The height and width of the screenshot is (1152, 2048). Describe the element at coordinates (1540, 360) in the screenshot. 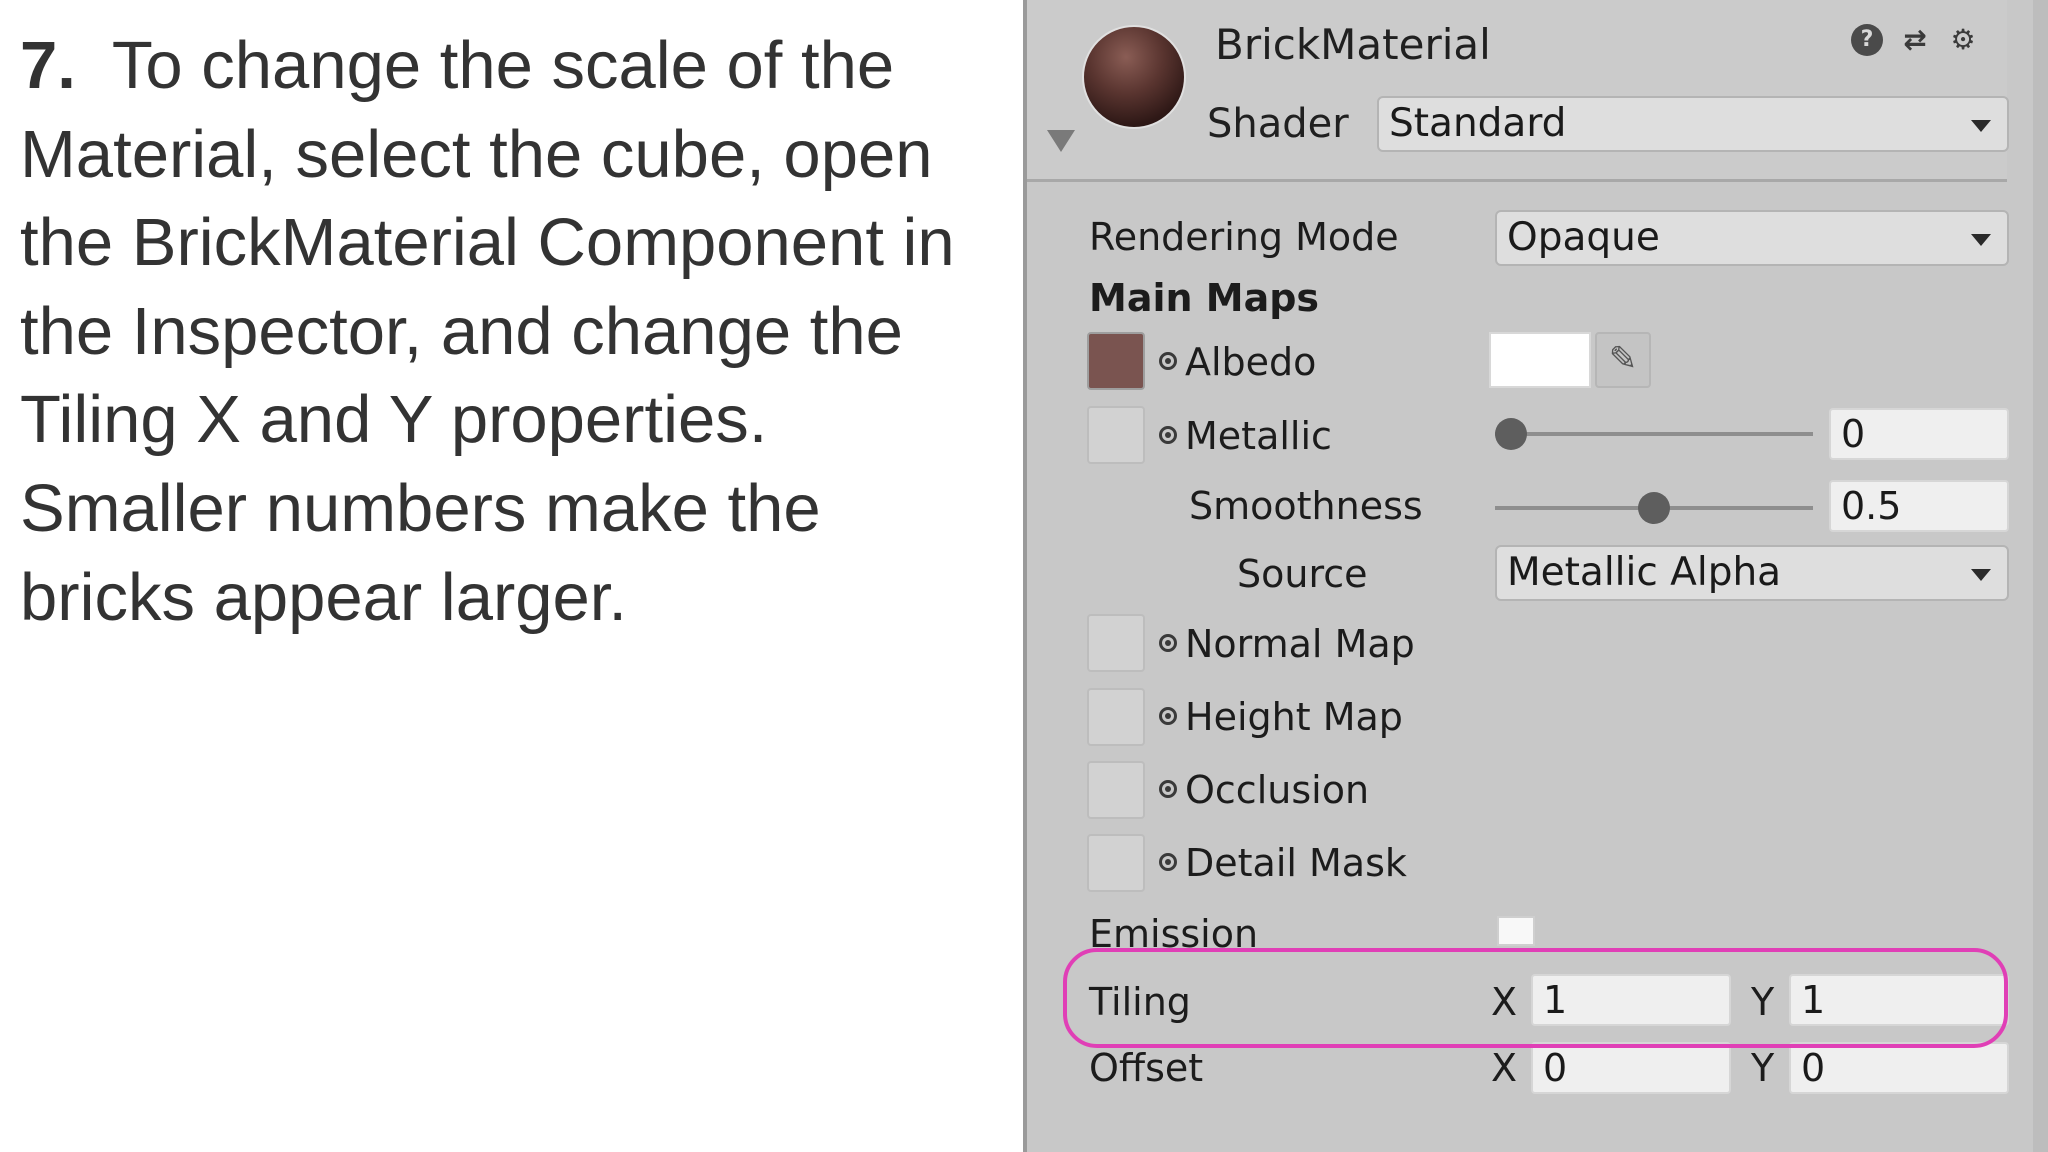

I see `albedo-color-field` at that location.